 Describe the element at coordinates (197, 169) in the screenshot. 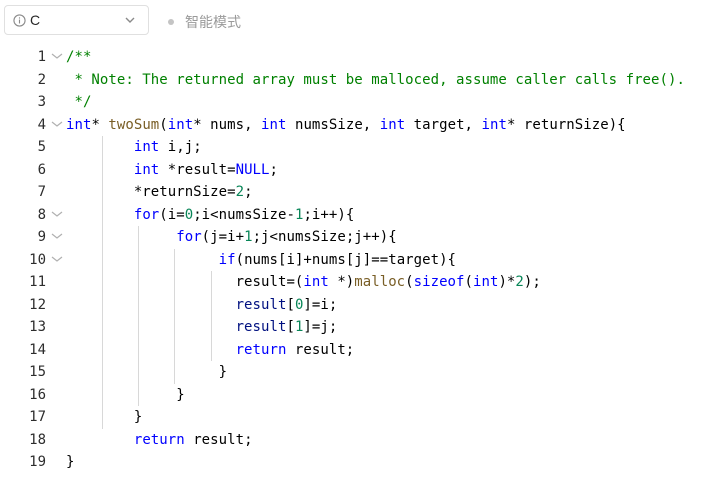

I see `code-token: *result=` at that location.